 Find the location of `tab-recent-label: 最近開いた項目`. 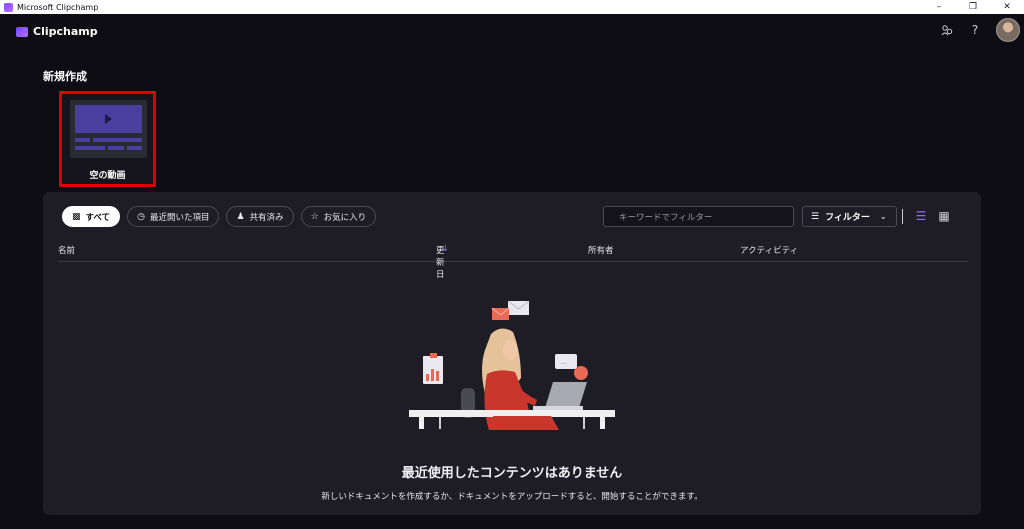

tab-recent-label: 最近開いた項目 is located at coordinates (179, 217).